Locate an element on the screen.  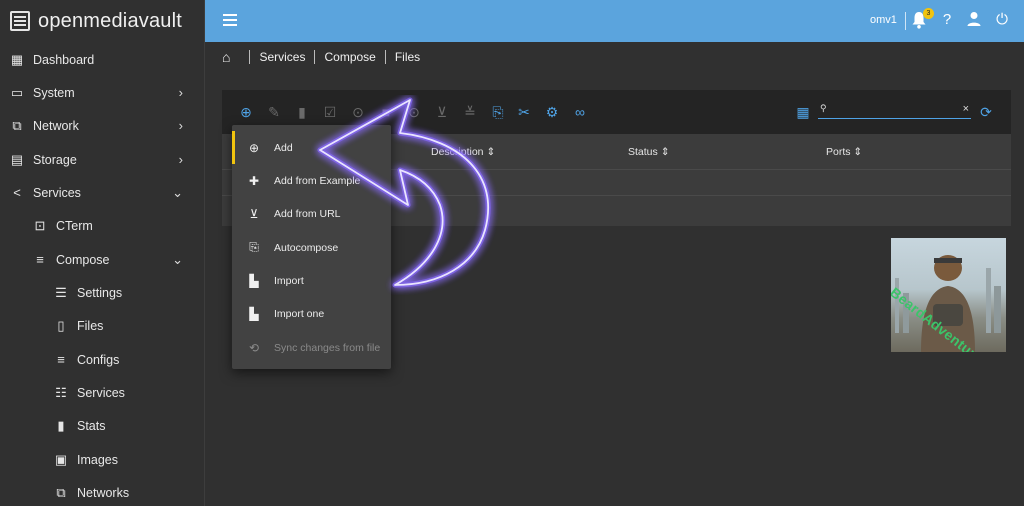
sidebar-item-label: Networks is located at coordinates (103, 492).